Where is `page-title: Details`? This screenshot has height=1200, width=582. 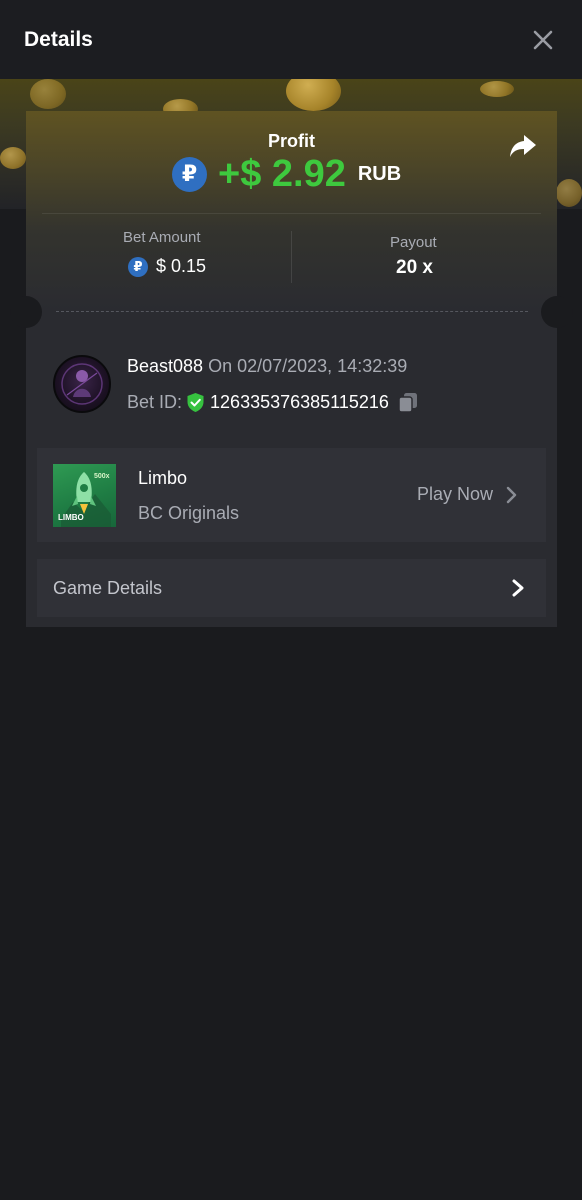
page-title: Details is located at coordinates (58, 39).